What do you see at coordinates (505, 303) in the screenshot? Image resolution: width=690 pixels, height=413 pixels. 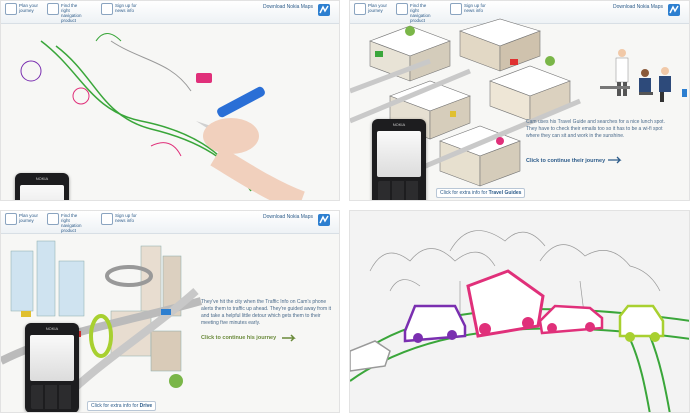 I see `pink-bus` at bounding box center [505, 303].